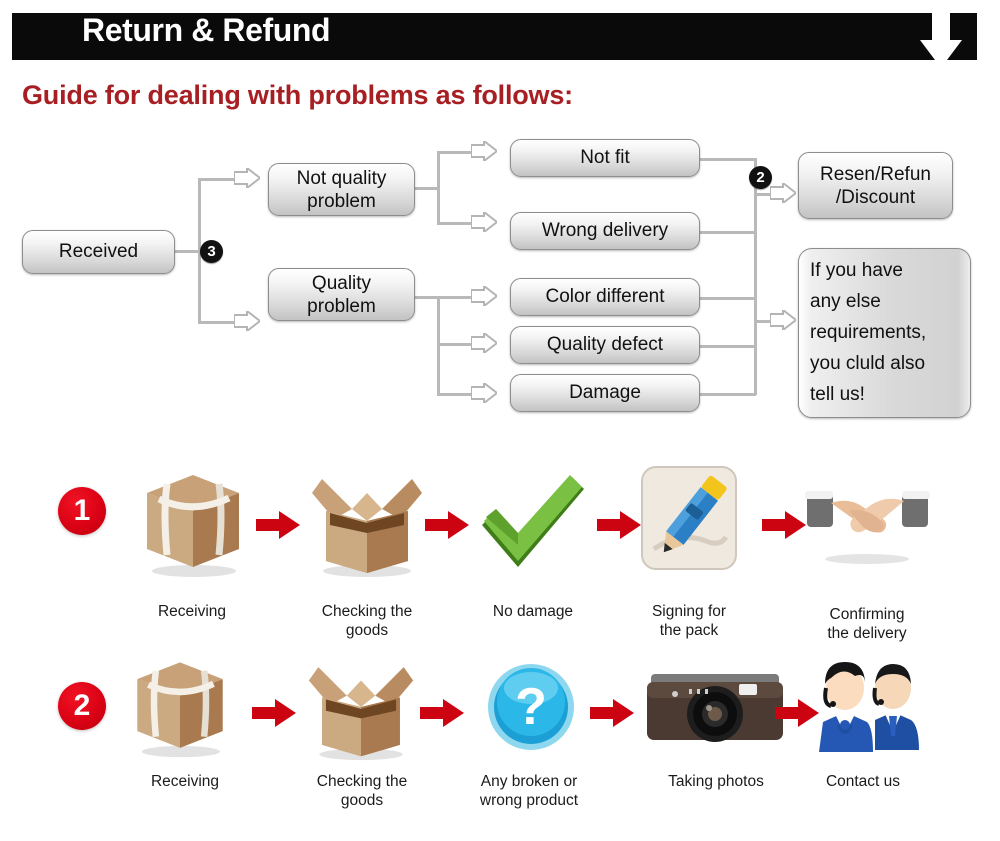 The width and height of the screenshot is (1000, 841). I want to click on process-row-1-badge: 1, so click(82, 511).